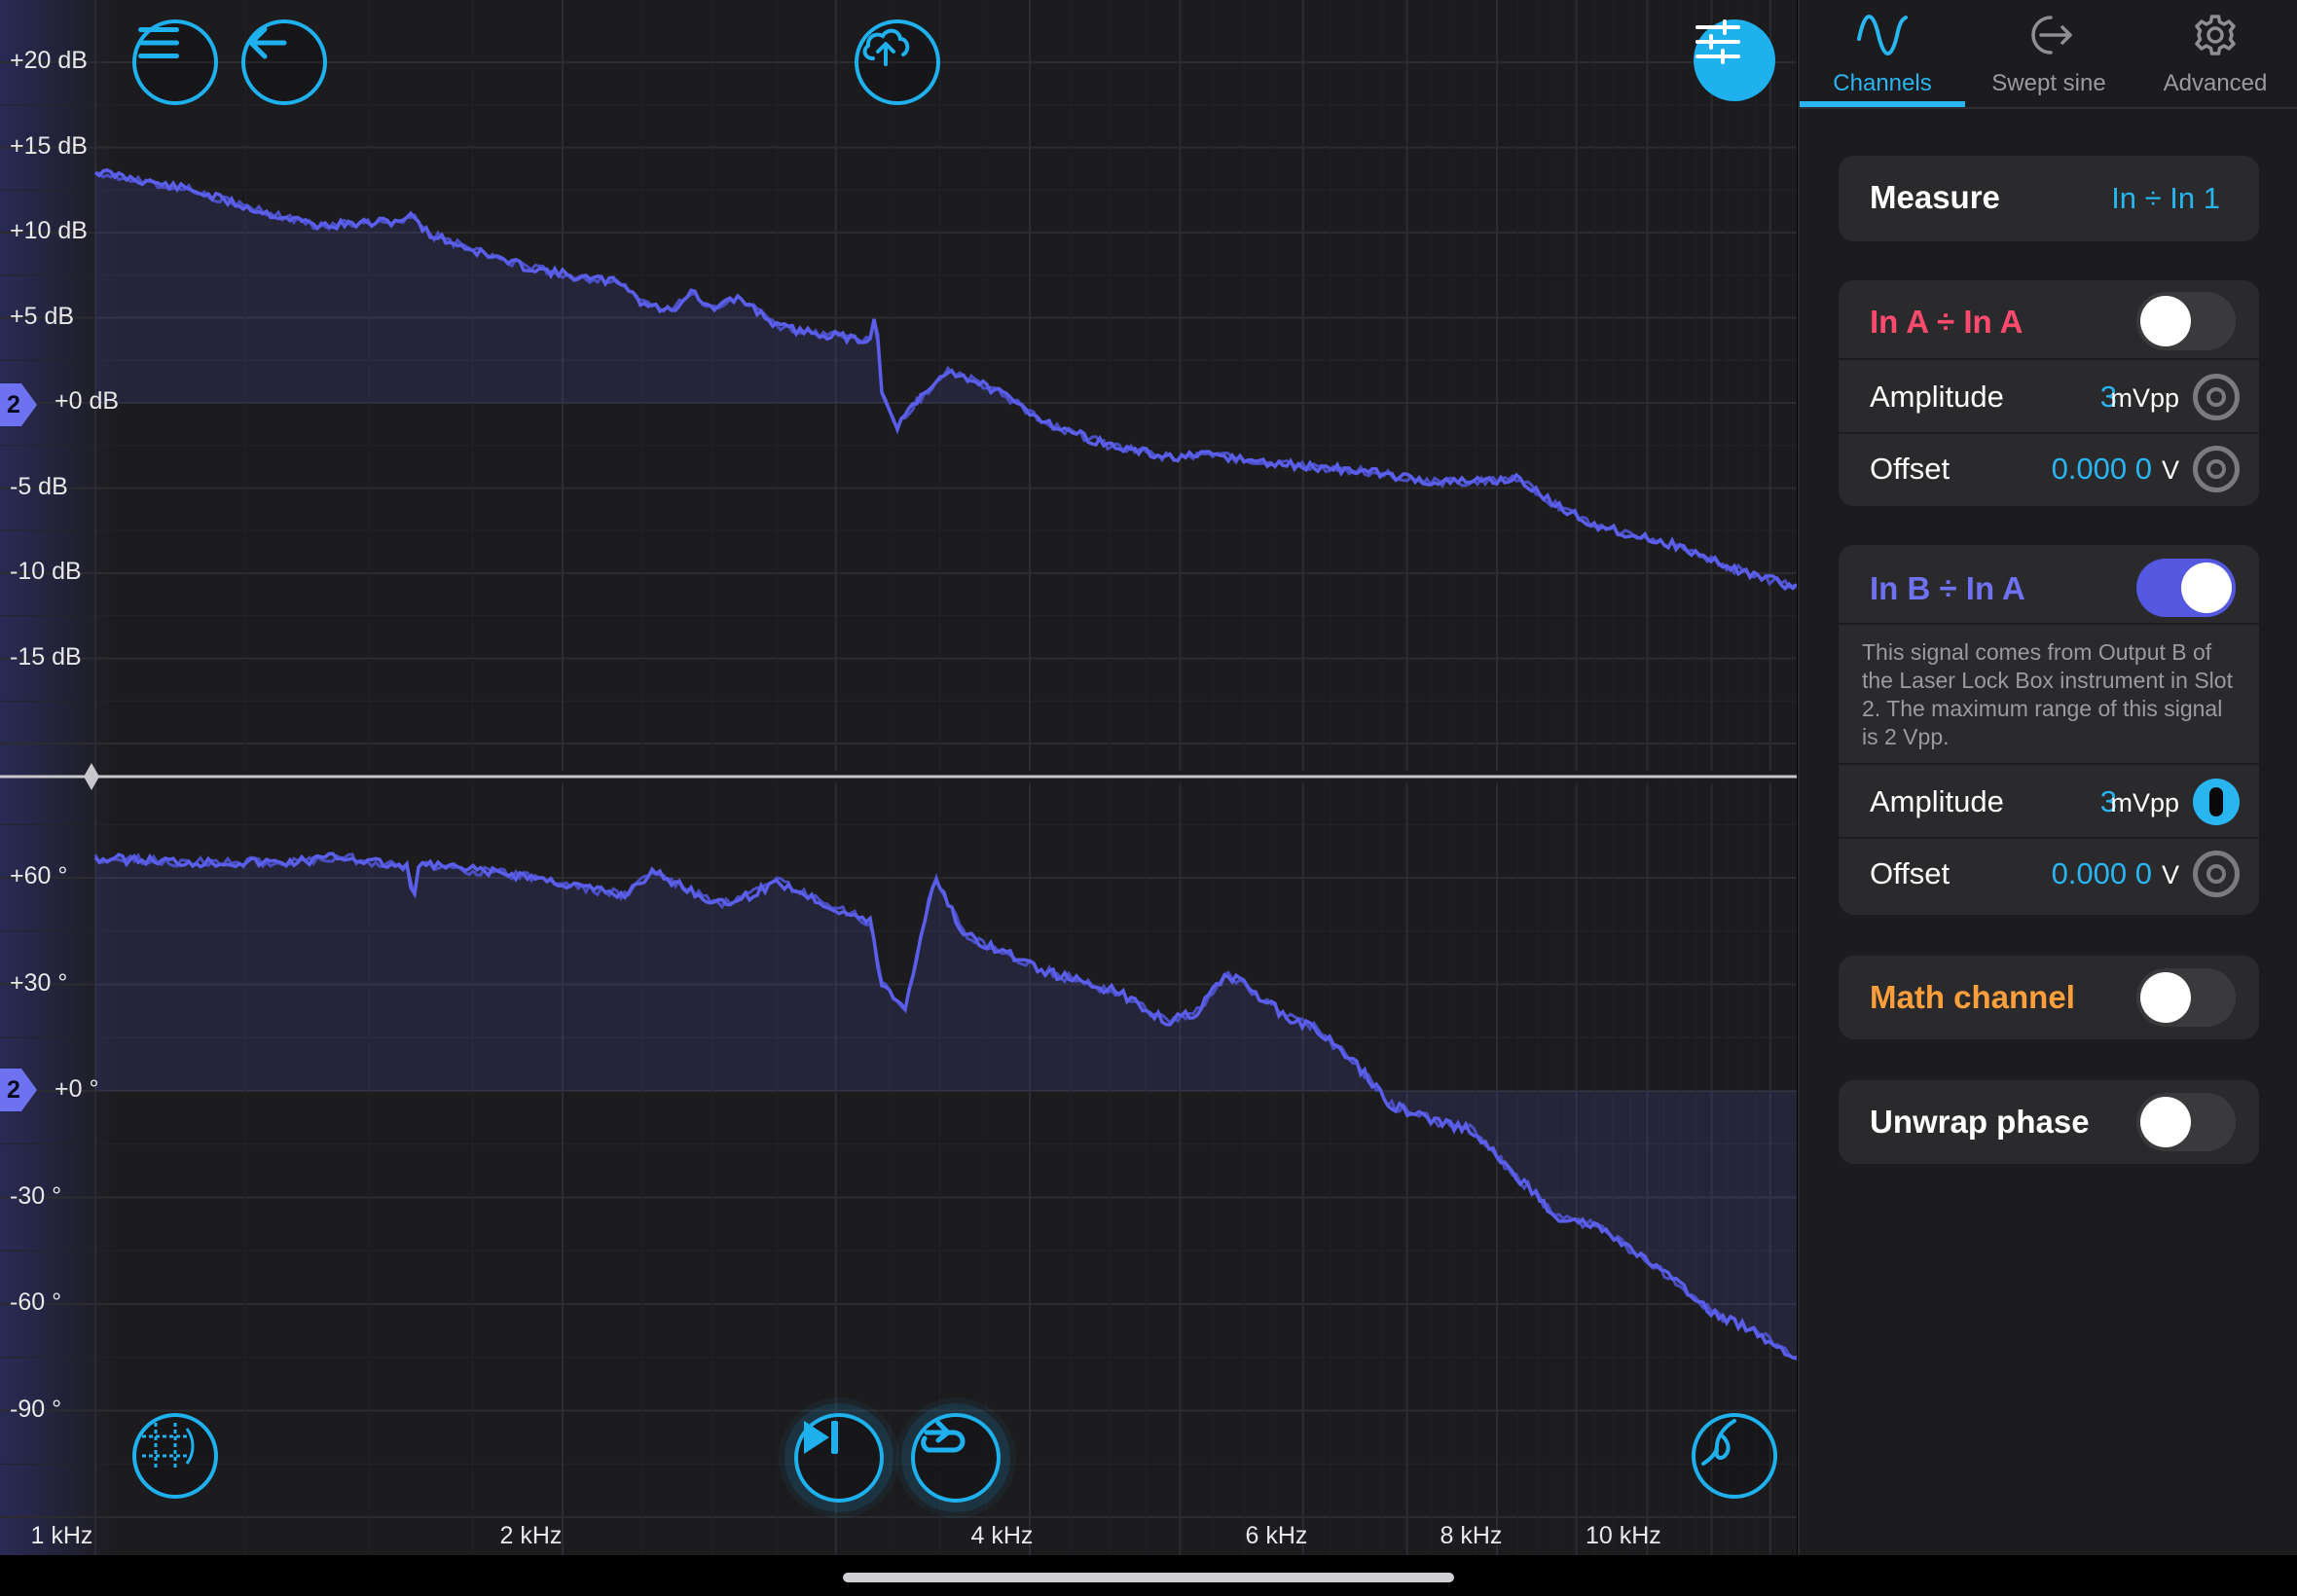  I want to click on frequency-tick-label: 8 kHz, so click(1471, 1536).